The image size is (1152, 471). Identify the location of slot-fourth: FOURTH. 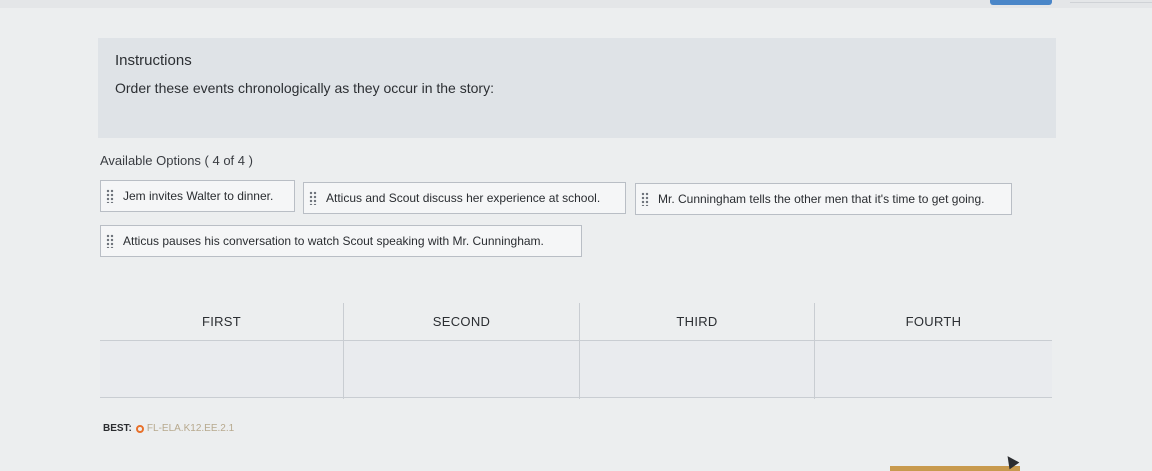
(933, 351).